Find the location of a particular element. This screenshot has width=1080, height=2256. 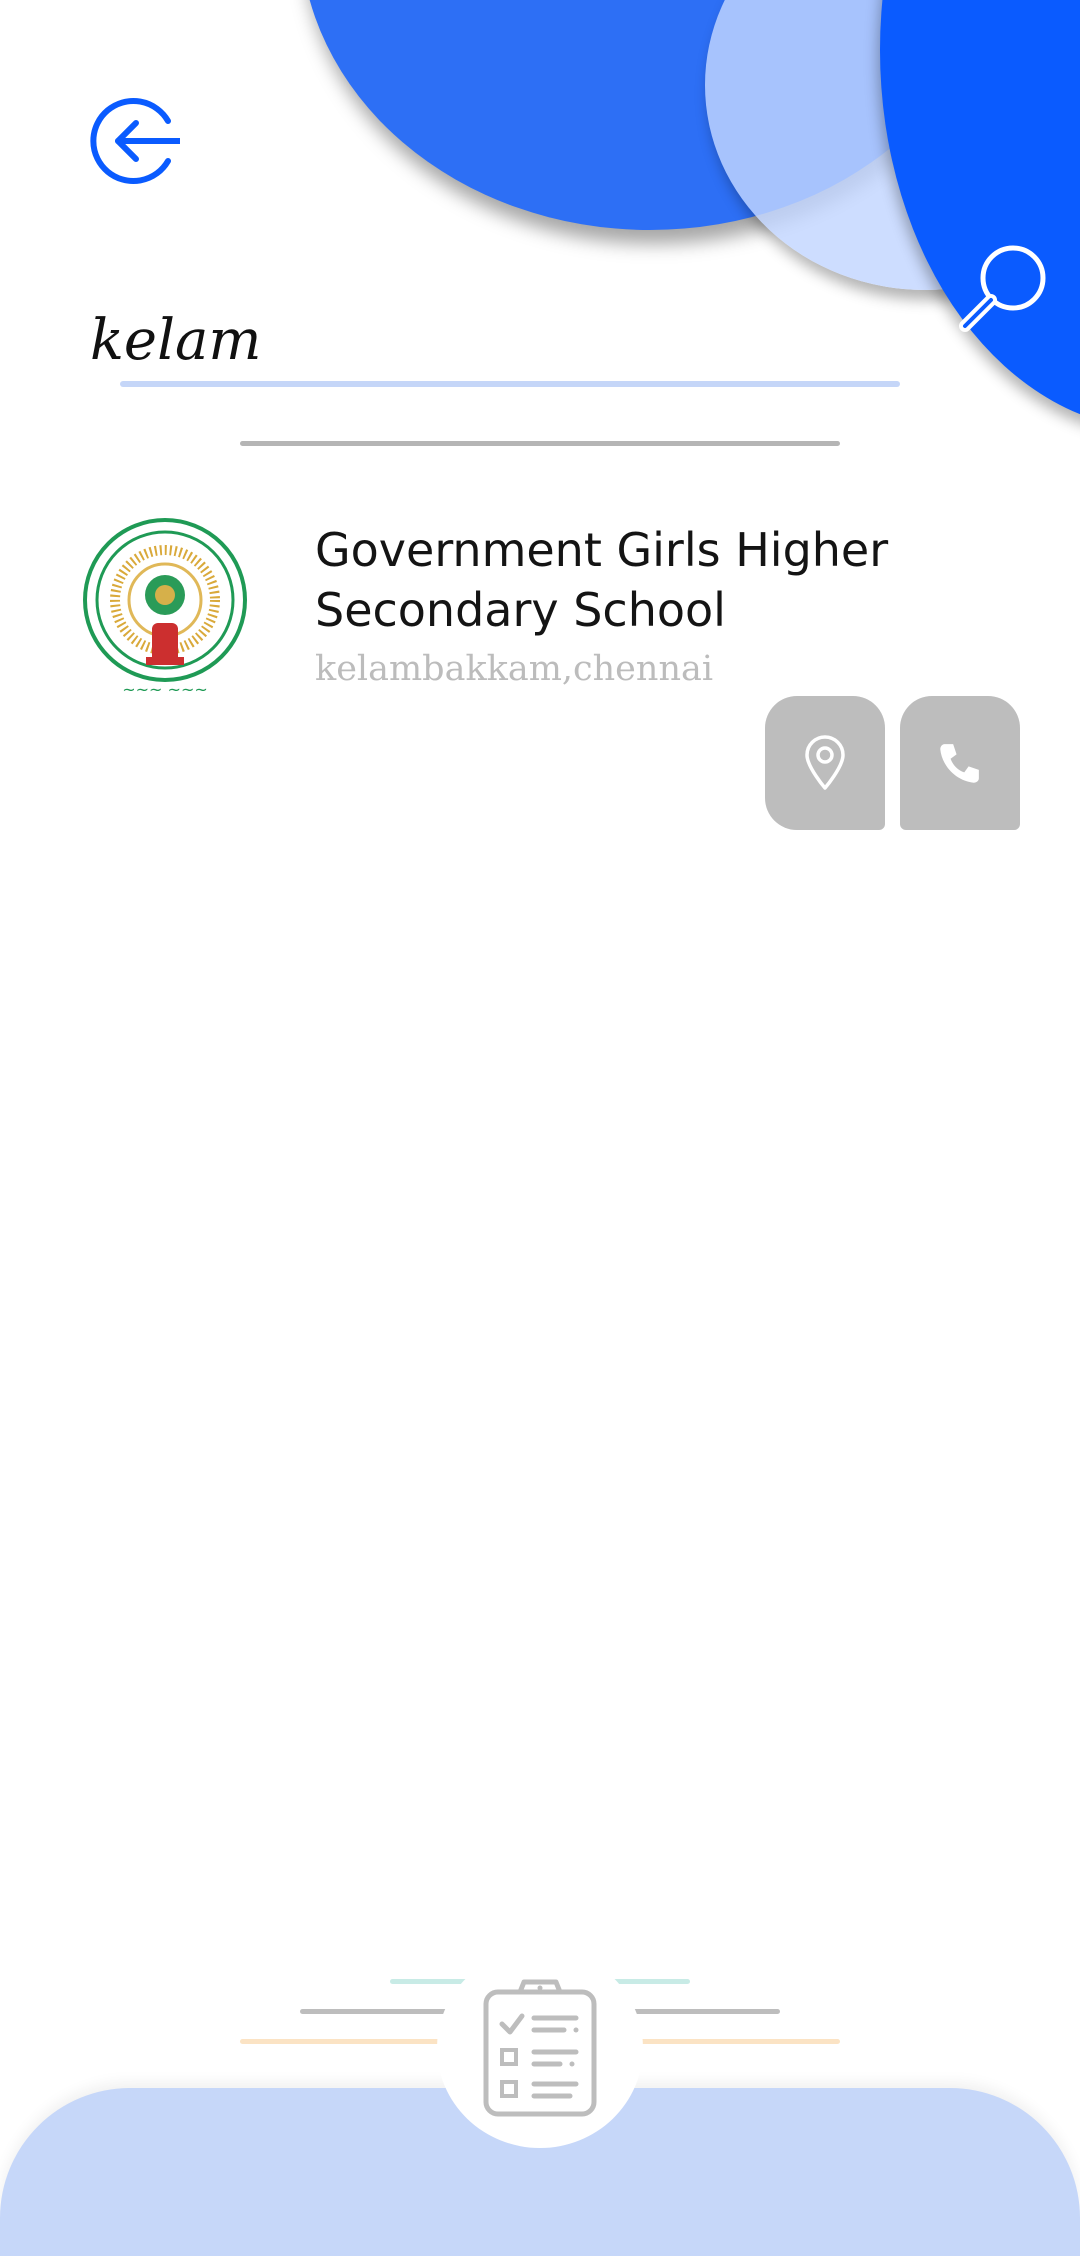

school-emblem: ~~~ ~~~ is located at coordinates (165, 607).